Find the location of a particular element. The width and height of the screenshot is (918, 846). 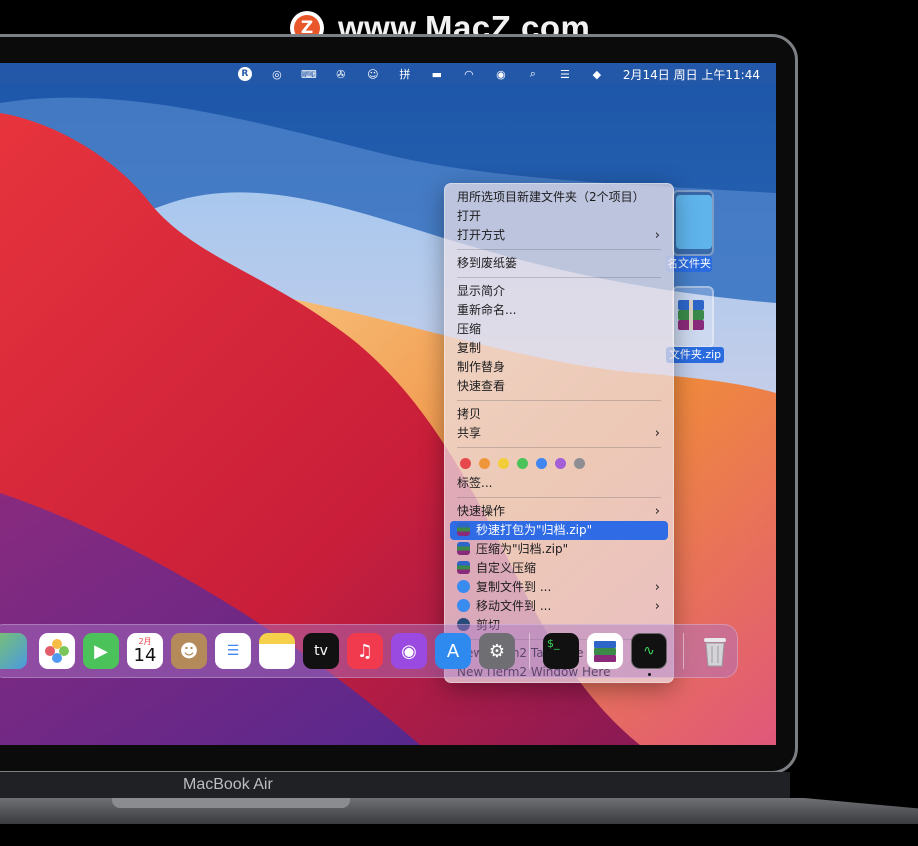

search-icon: ⌕ is located at coordinates (533, 74).